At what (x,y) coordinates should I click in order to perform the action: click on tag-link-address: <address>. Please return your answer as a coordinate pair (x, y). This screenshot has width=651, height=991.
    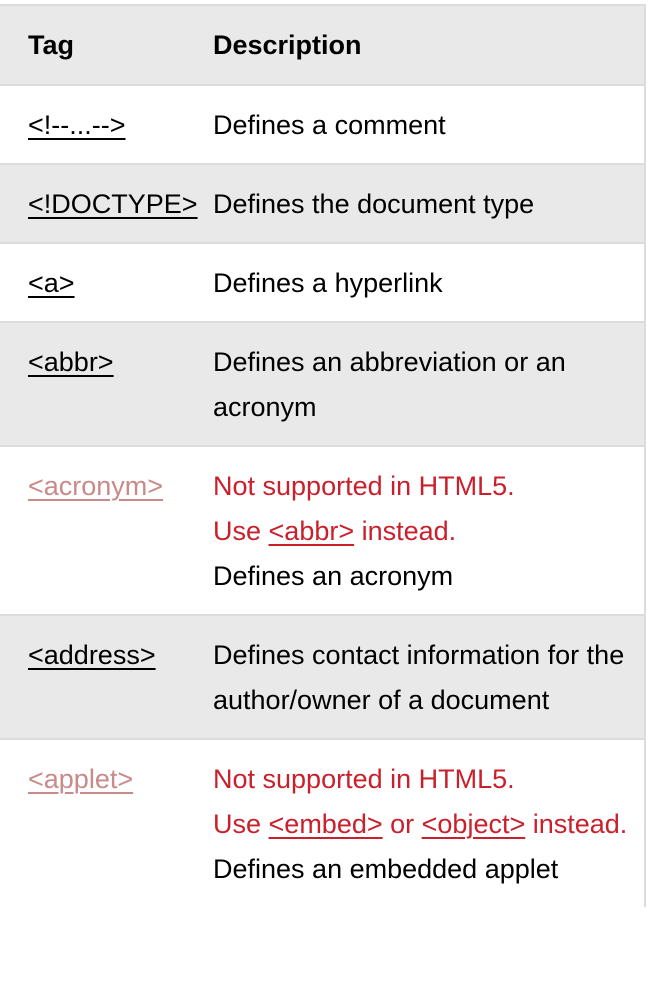
    Looking at the image, I should click on (92, 655).